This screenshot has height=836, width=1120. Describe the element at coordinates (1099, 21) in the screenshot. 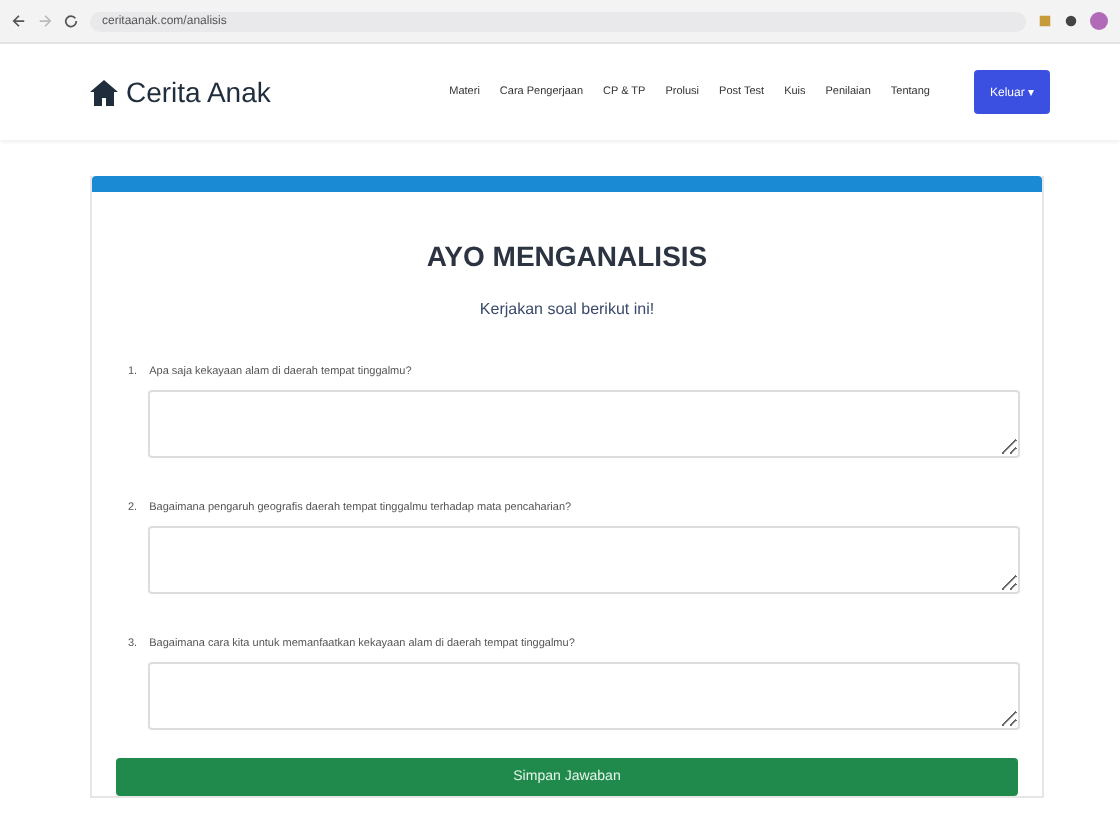

I see `avatar-icon` at that location.